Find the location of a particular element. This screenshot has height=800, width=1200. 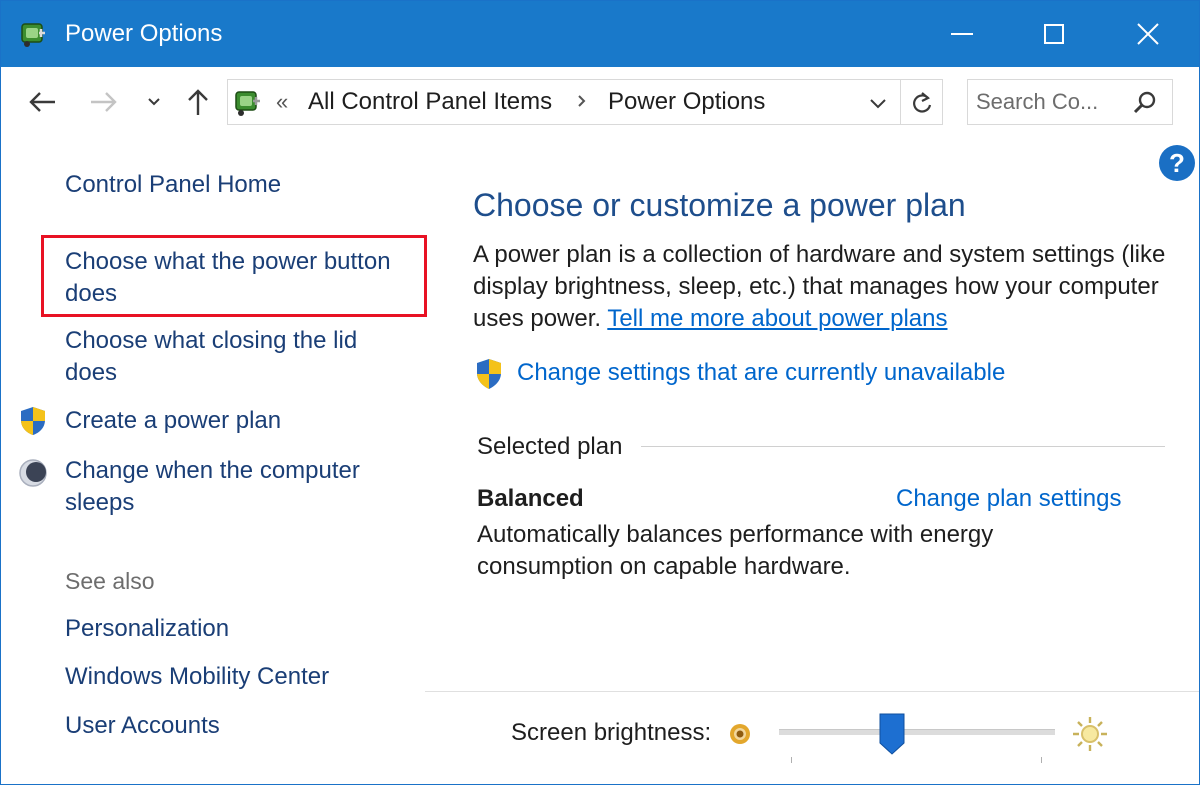

up-arrow-icon is located at coordinates (198, 102).